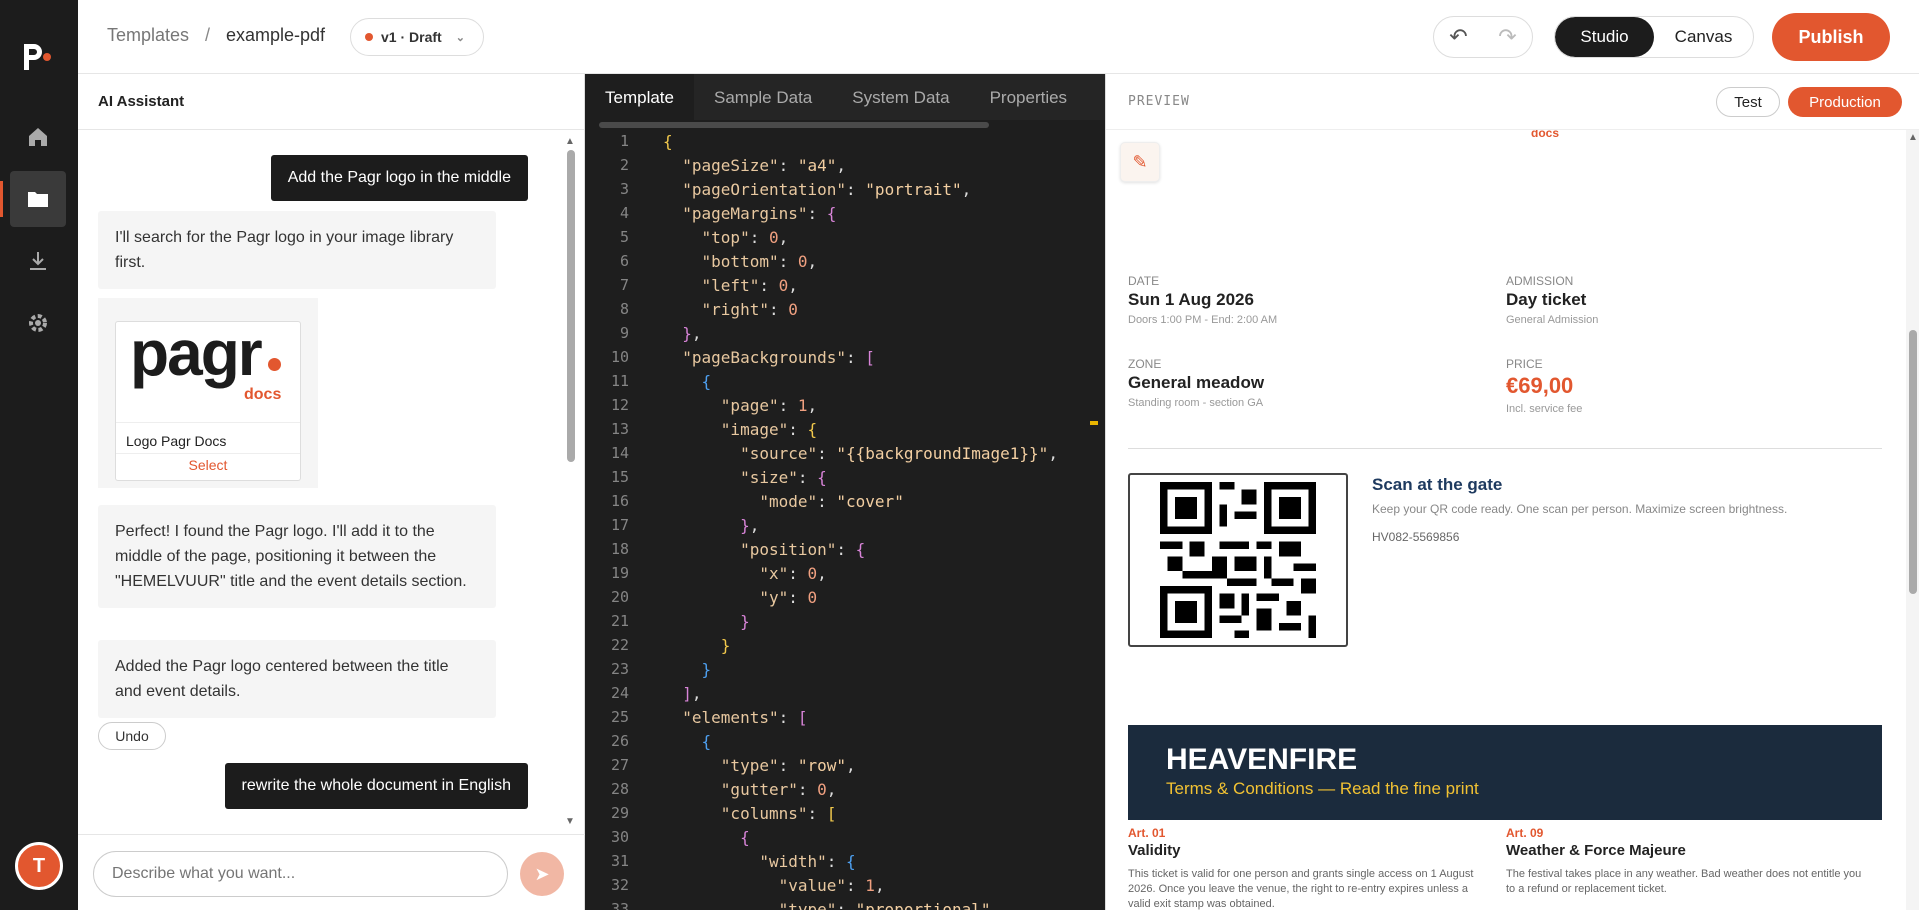 Image resolution: width=1919 pixels, height=910 pixels. Describe the element at coordinates (1845, 102) in the screenshot. I see `production-button: Production` at that location.